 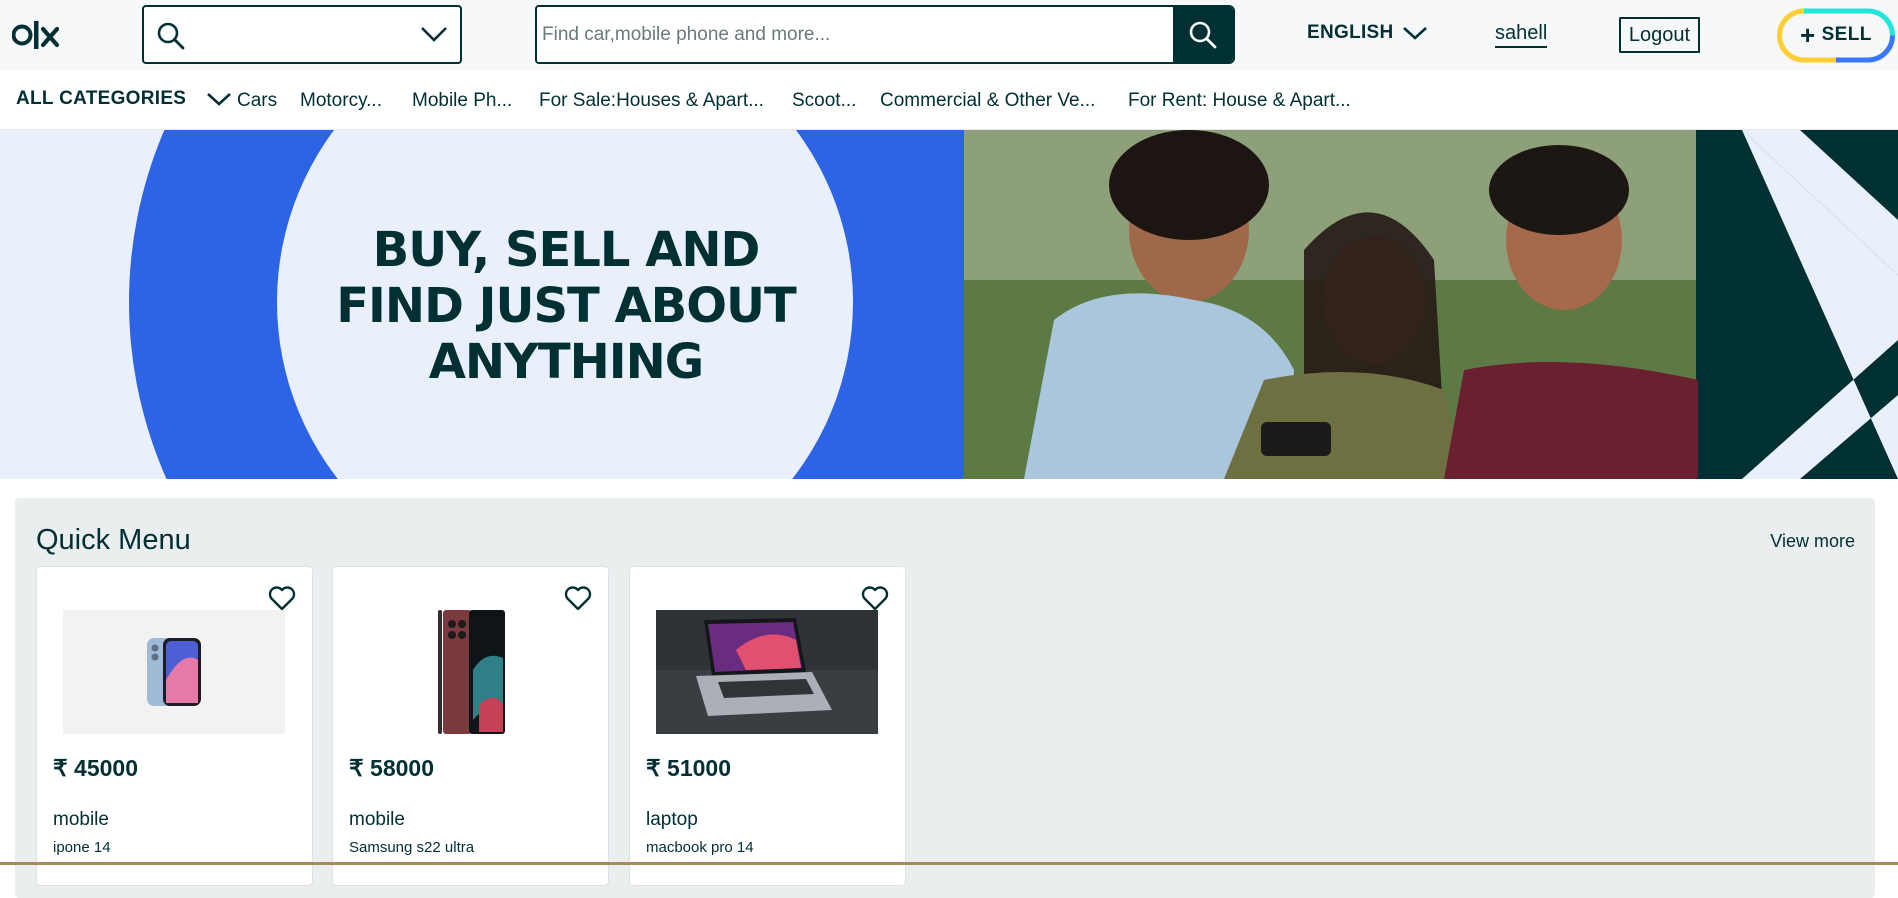 I want to click on banner-headline: BUY, SELL AND FIND JUST ABOUT ANYTHING, so click(x=566, y=306).